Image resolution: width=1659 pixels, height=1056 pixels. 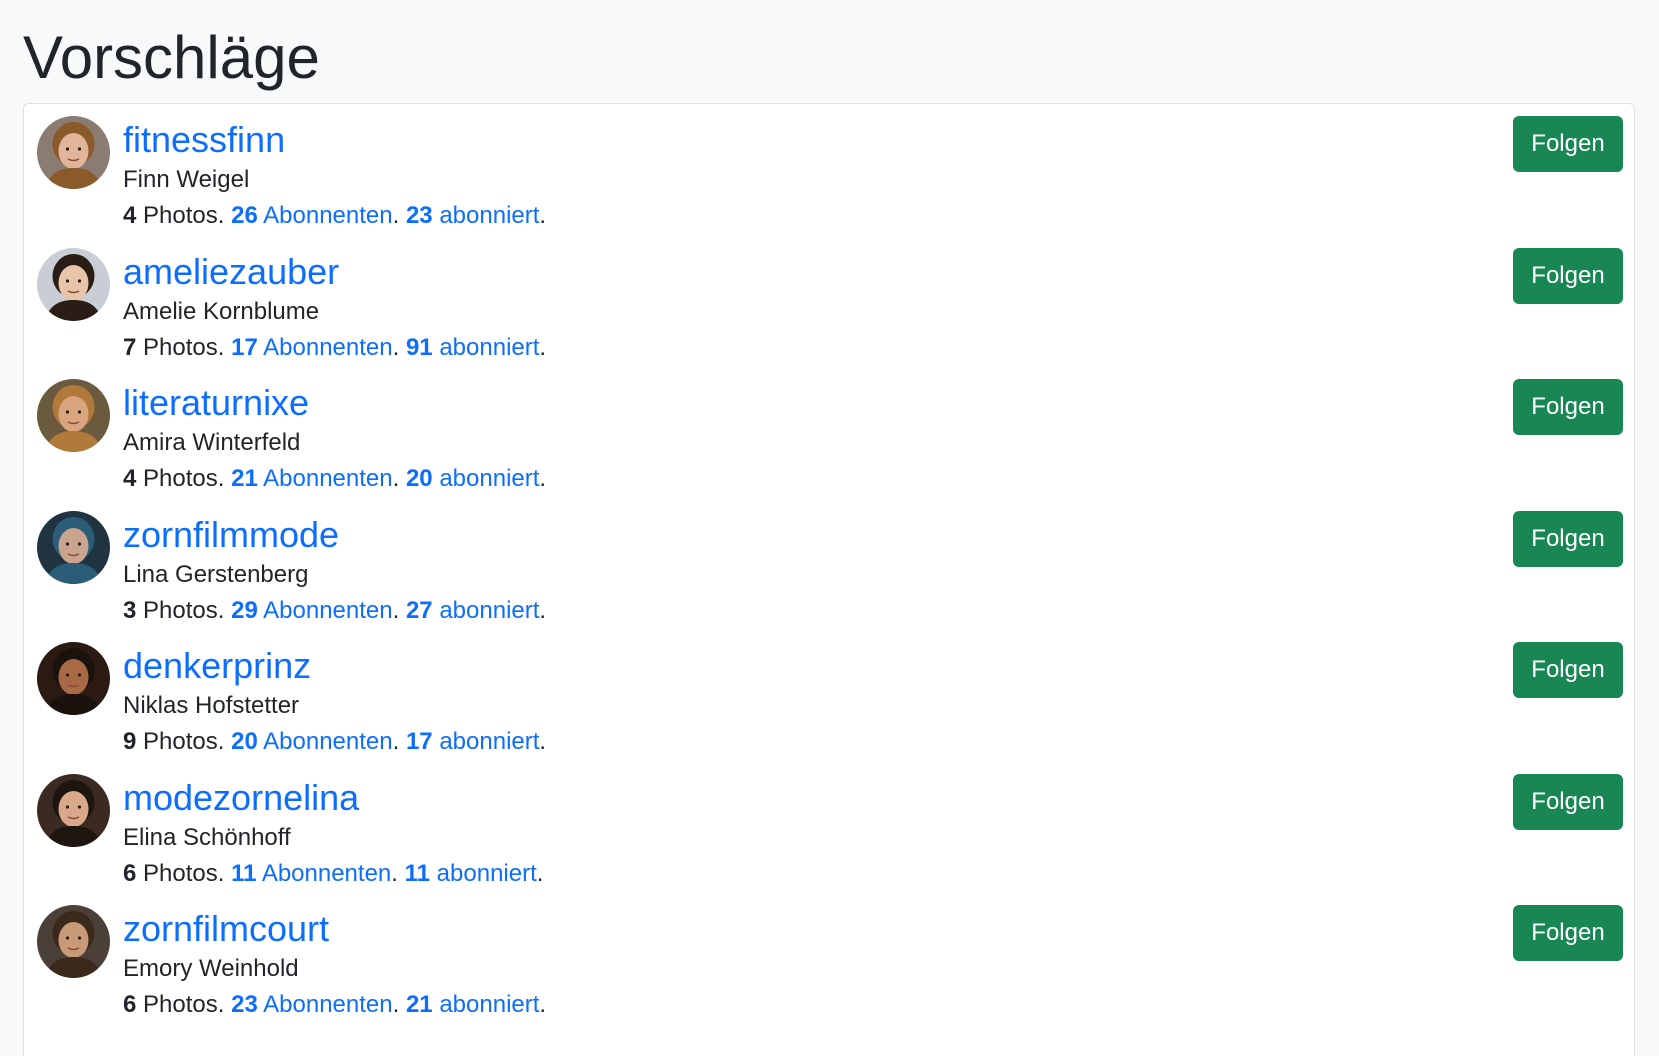 I want to click on photo-count: 7, so click(x=130, y=347).